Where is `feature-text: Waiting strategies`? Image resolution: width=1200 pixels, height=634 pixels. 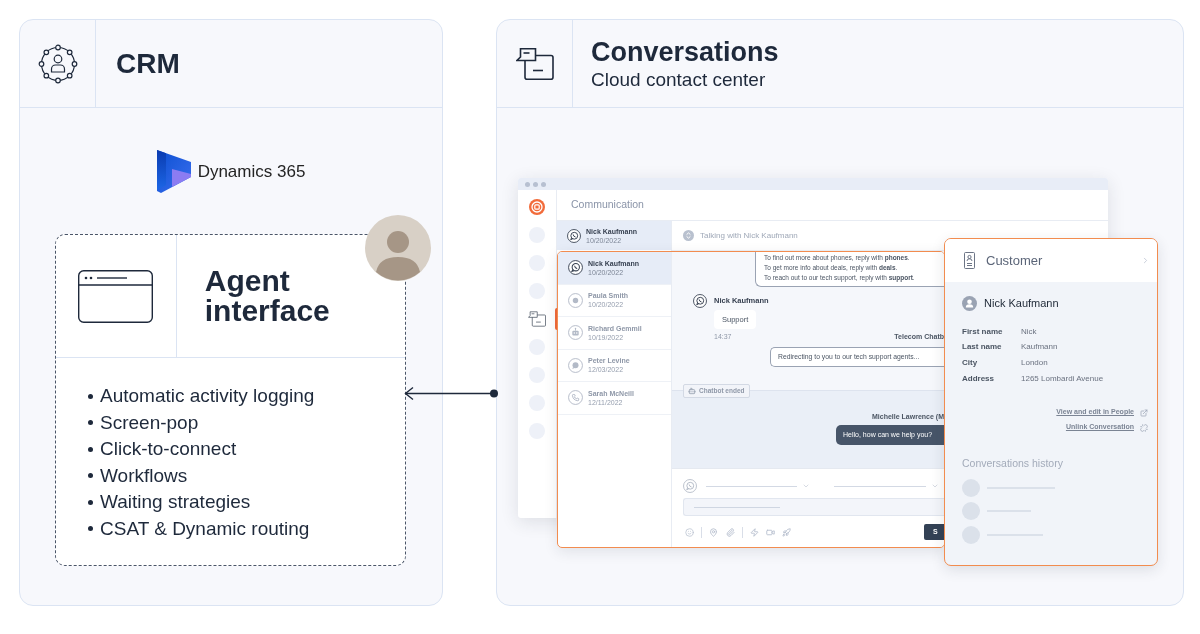
feature-text: Waiting strategies is located at coordinates (175, 502).